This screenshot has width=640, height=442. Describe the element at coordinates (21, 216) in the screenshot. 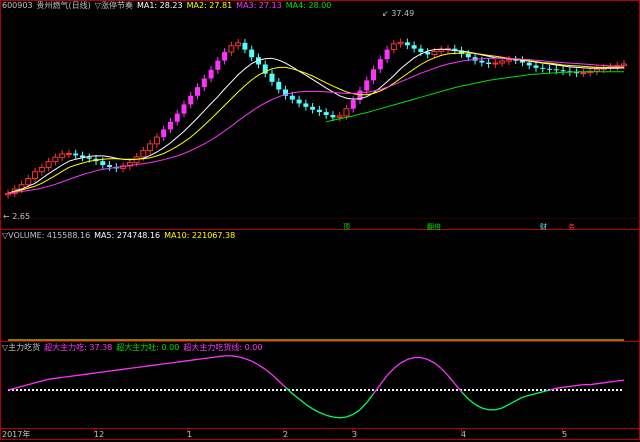

I see `low-value: 2.65` at that location.